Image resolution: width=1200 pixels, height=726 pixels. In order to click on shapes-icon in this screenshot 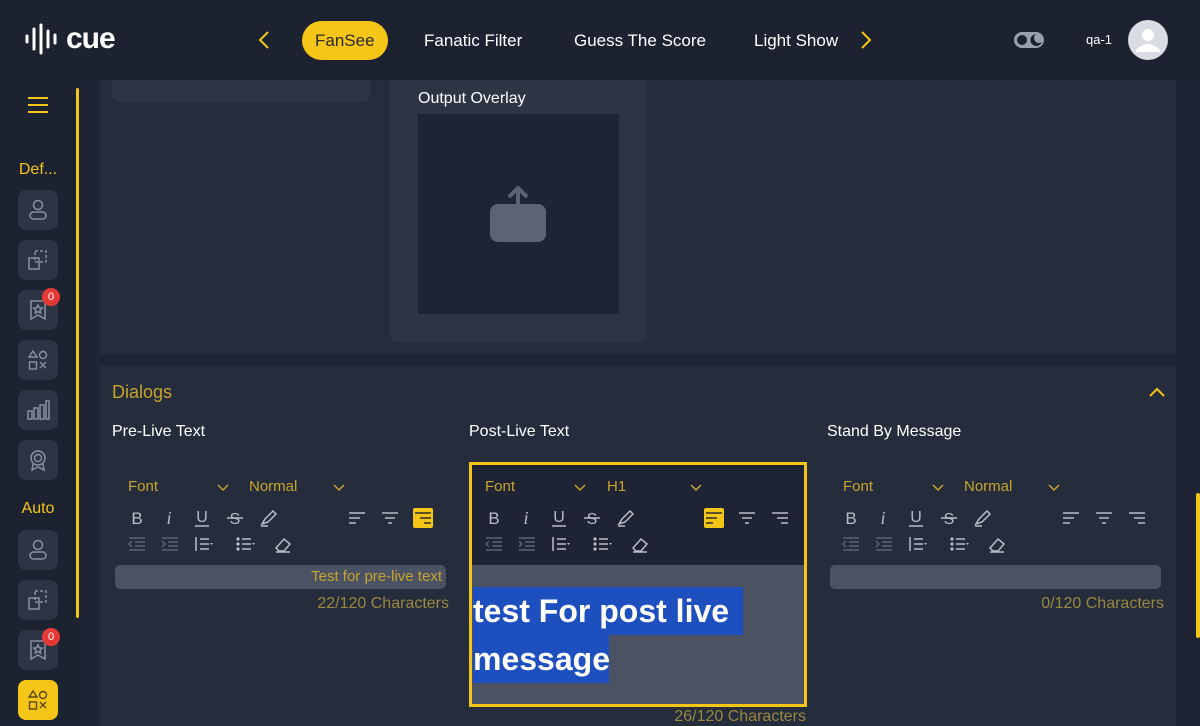, I will do `click(37, 359)`.